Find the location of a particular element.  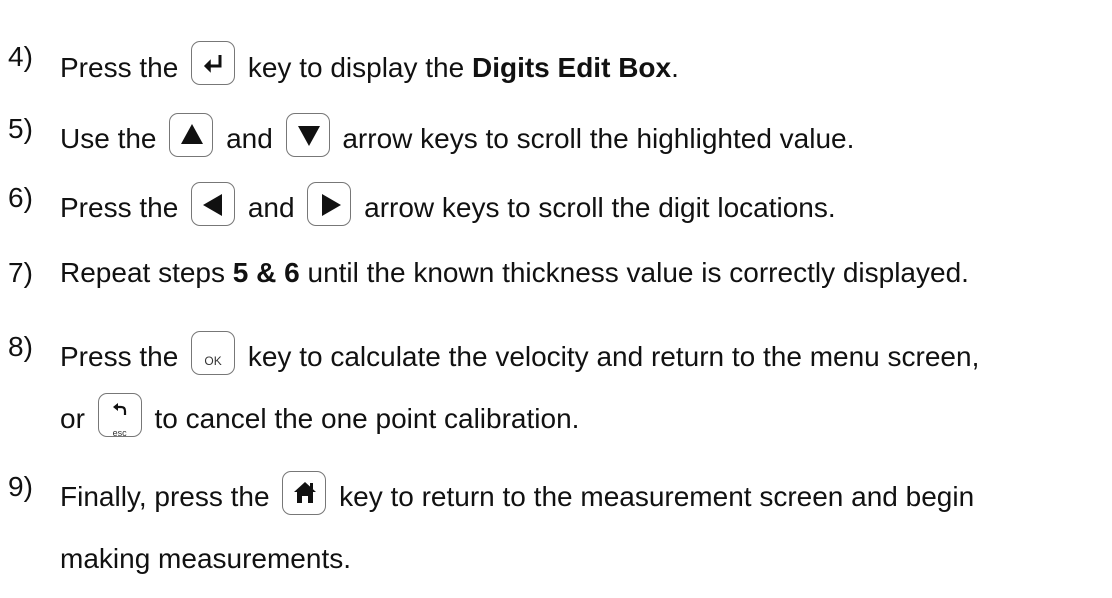

step-number: 9) is located at coordinates (20, 486).